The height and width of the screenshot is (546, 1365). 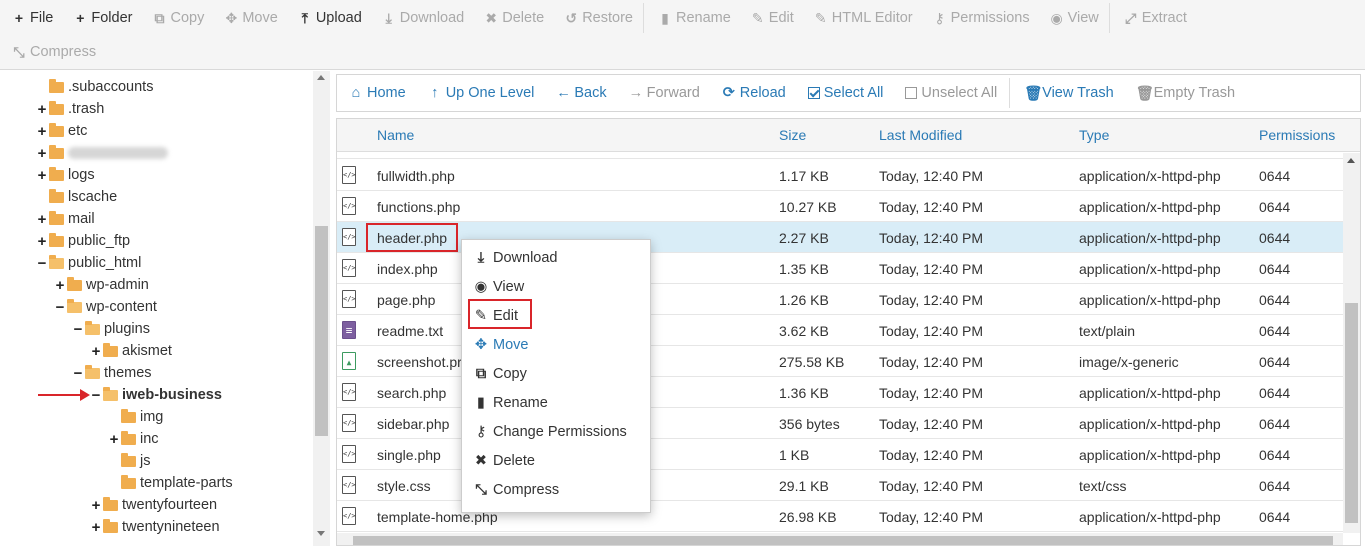 I want to click on annotation-arrow, so click(x=64, y=395).